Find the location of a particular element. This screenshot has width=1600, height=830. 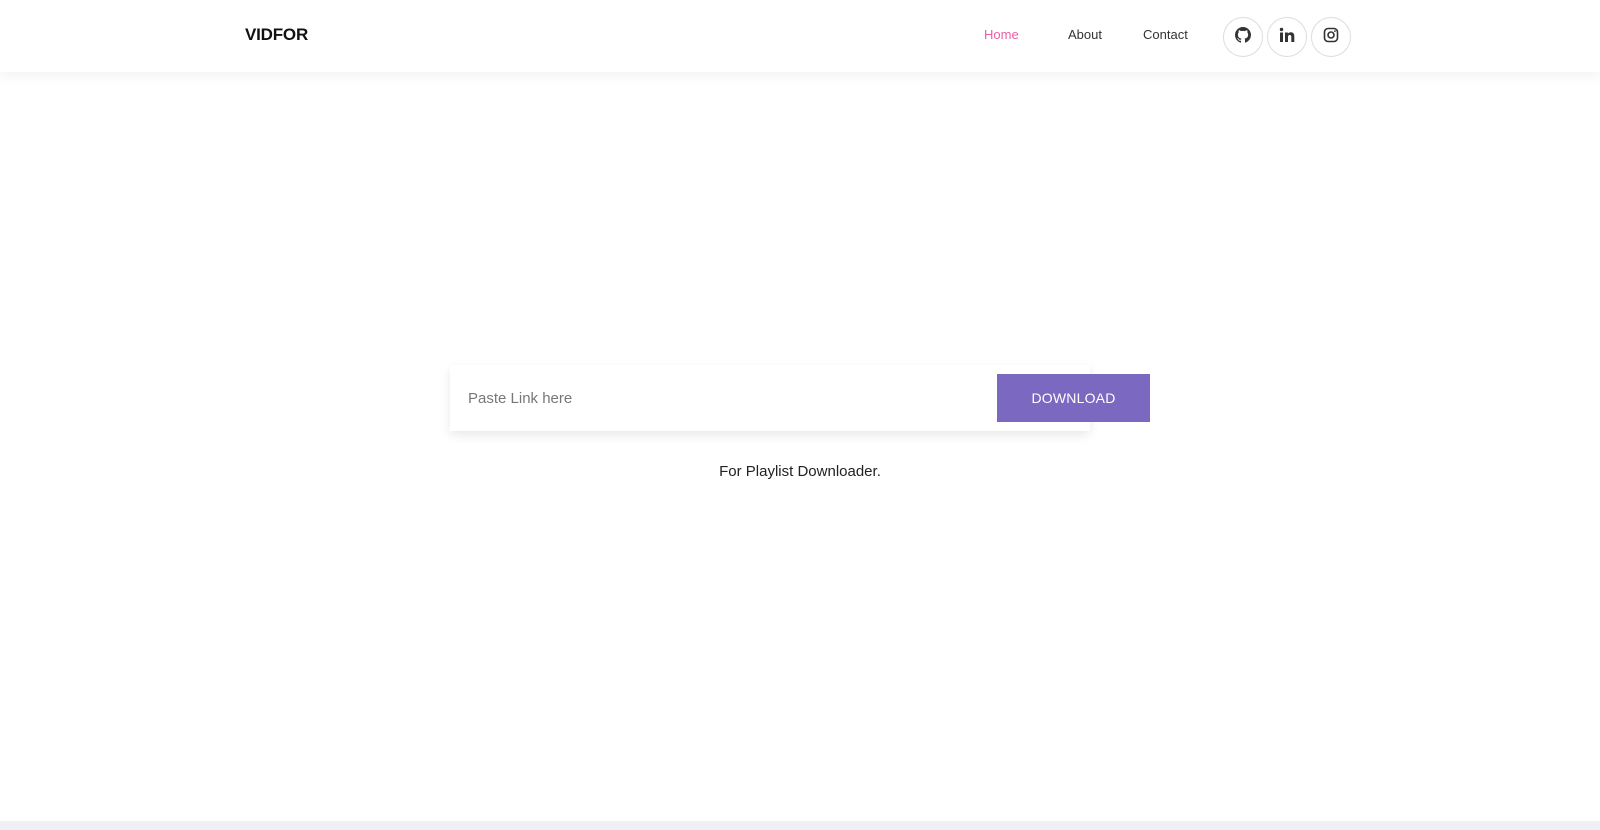

linkedin-icon is located at coordinates (1287, 37).